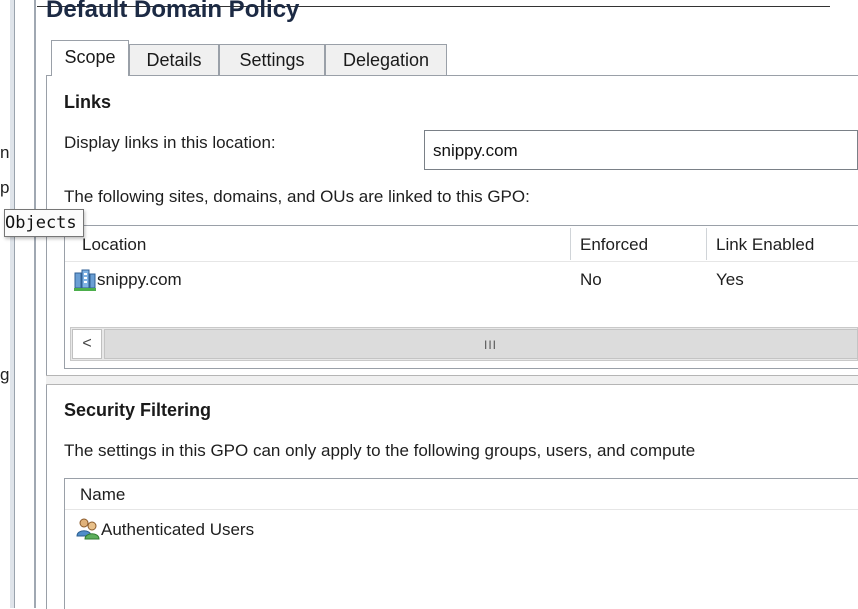 The image size is (858, 609). Describe the element at coordinates (90, 58) in the screenshot. I see `tab-scope: Scope` at that location.